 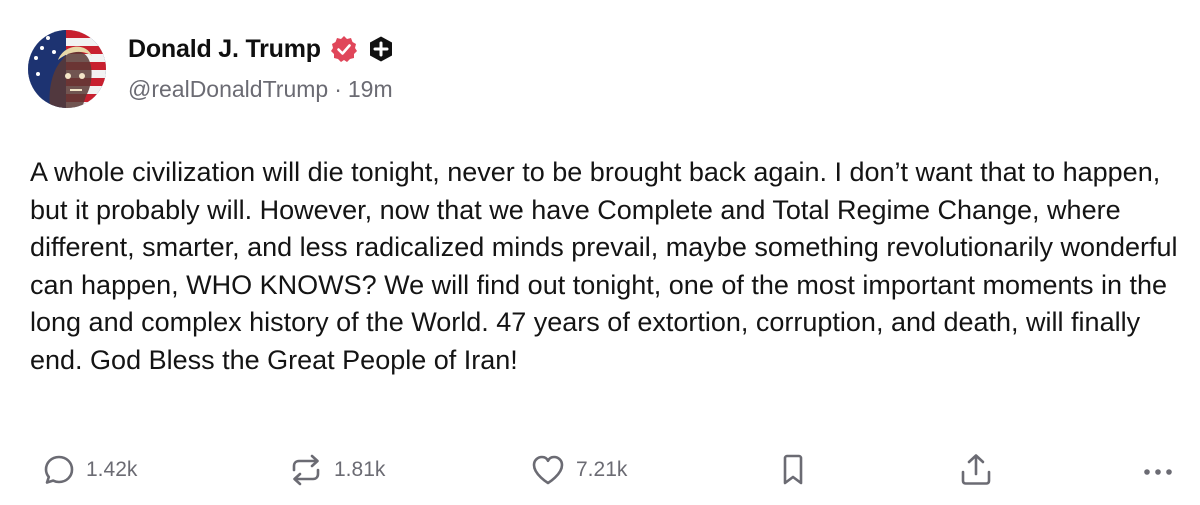 I want to click on more-icon, so click(x=1158, y=470).